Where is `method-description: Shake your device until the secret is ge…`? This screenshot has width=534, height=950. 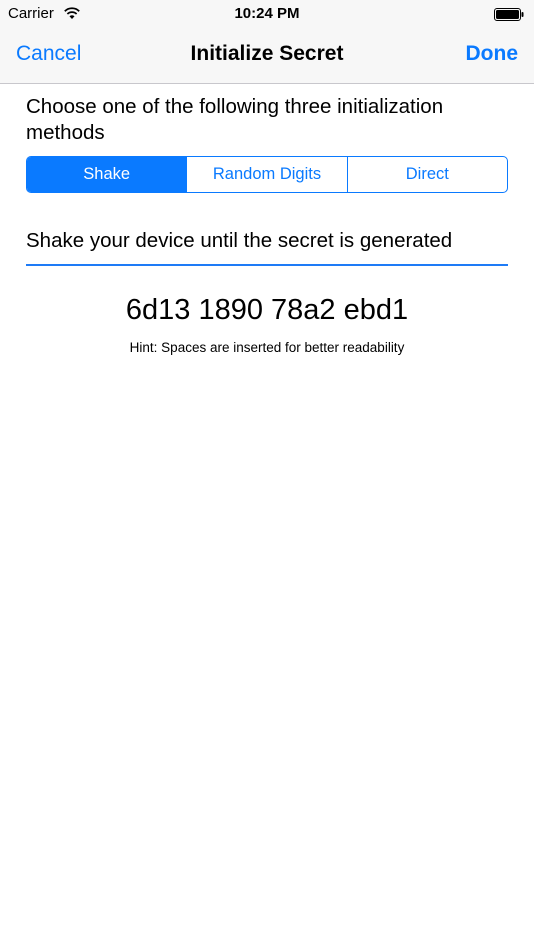 method-description: Shake your device until the secret is ge… is located at coordinates (239, 240).